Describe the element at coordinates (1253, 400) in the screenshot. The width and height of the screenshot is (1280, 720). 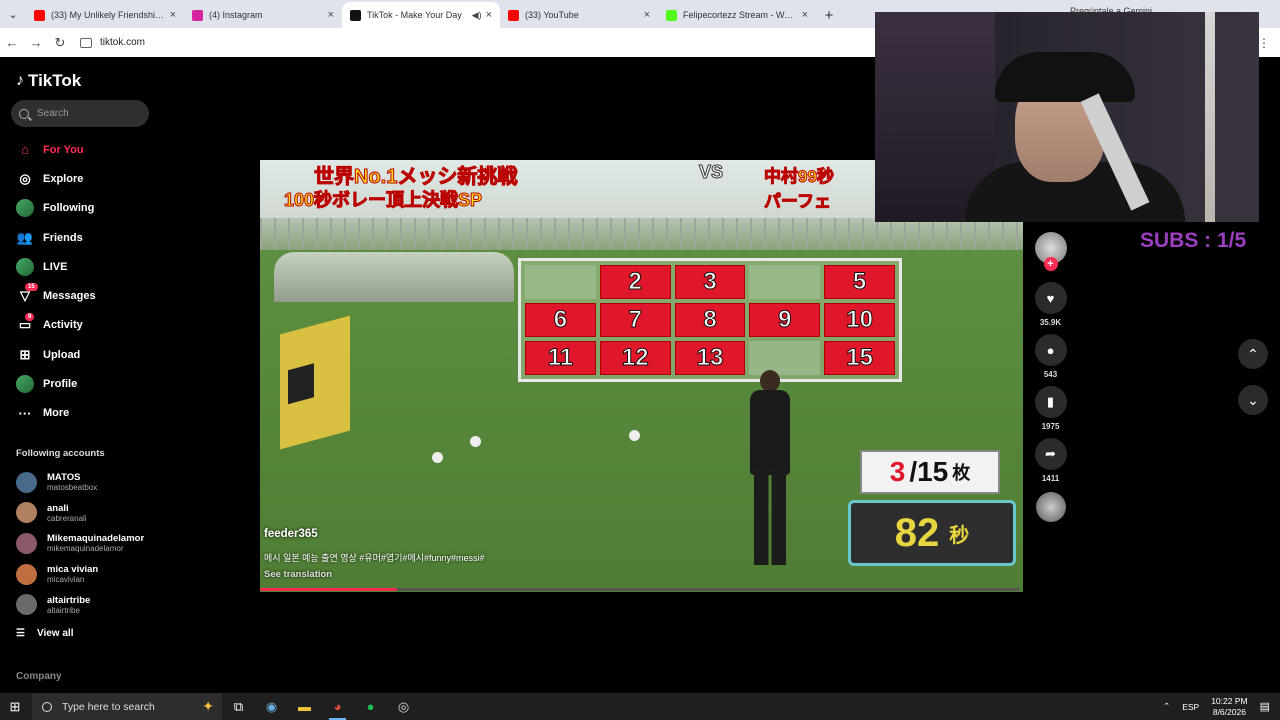
I see `next-video-button: ⌄` at that location.